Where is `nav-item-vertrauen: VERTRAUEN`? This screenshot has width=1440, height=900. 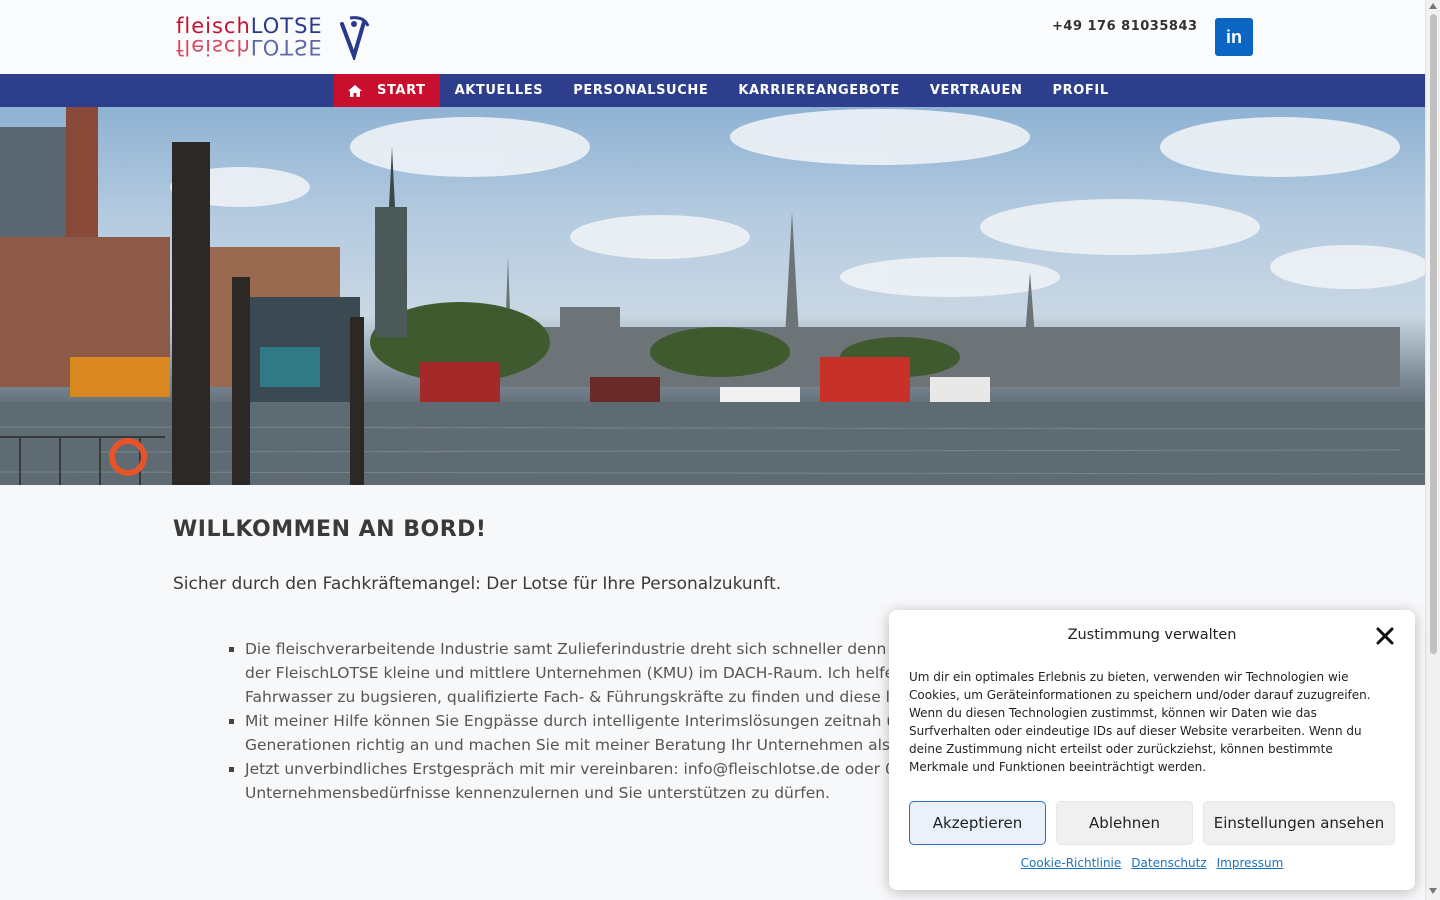 nav-item-vertrauen: VERTRAUEN is located at coordinates (976, 90).